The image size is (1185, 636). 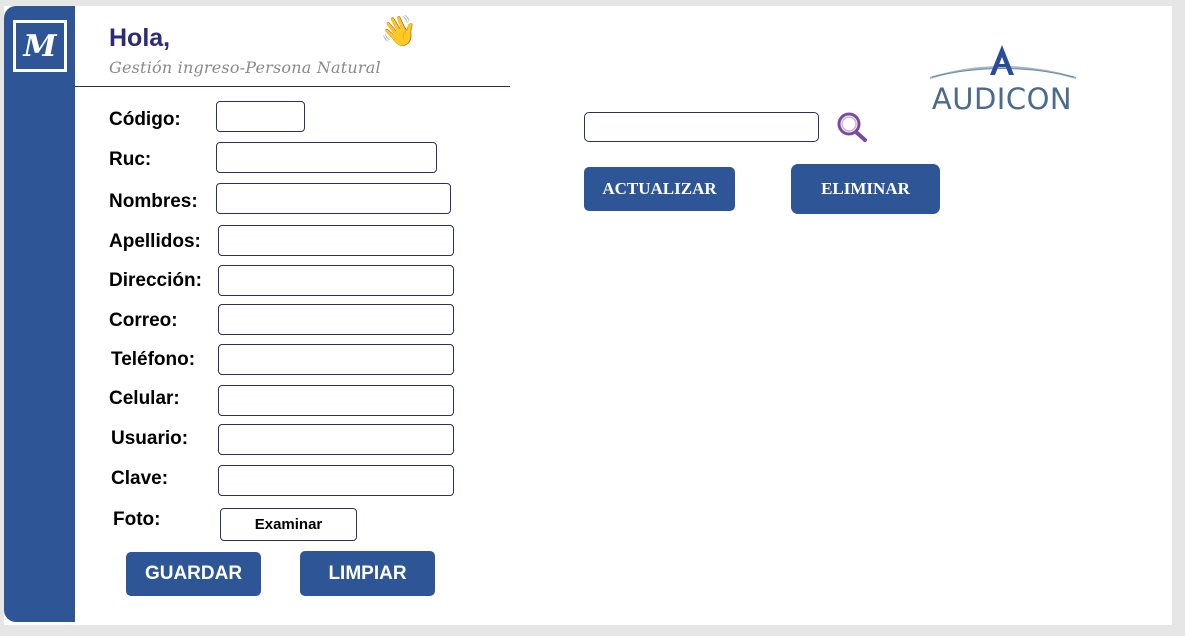 What do you see at coordinates (144, 398) in the screenshot?
I see `label-celular: Celular:` at bounding box center [144, 398].